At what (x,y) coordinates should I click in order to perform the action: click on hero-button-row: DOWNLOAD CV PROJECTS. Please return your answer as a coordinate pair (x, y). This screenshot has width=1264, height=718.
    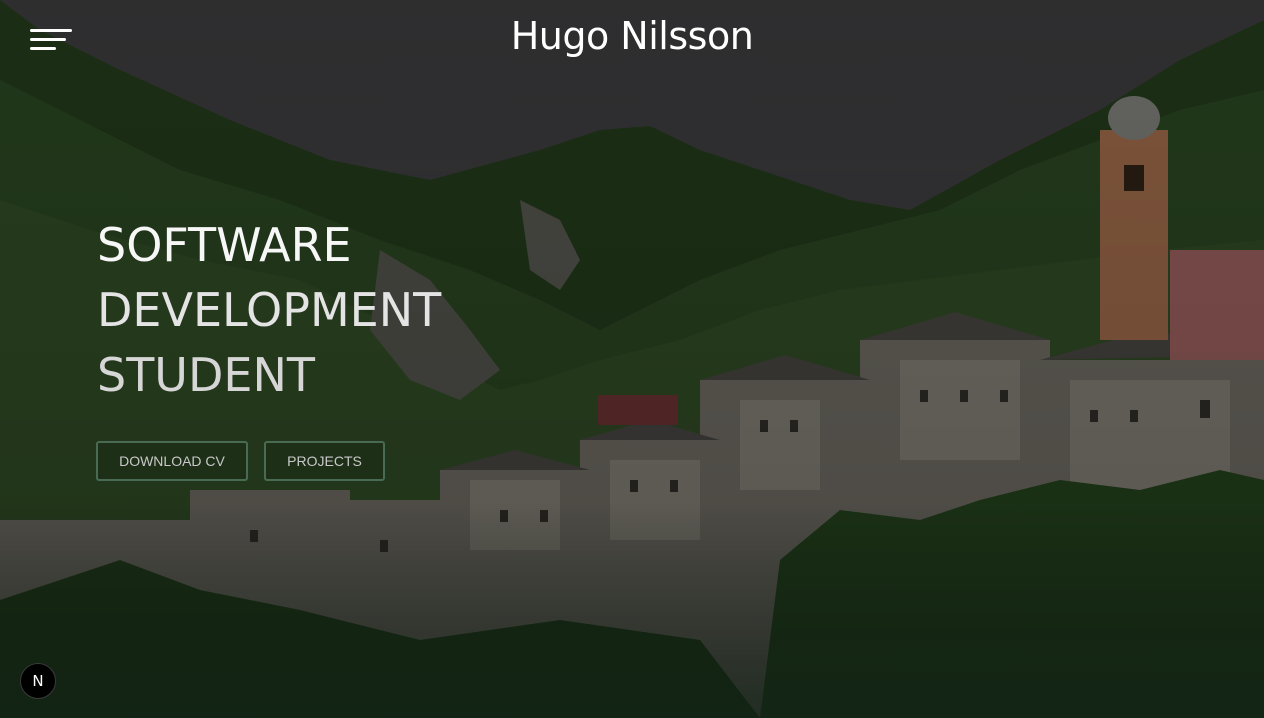
    Looking at the image, I should click on (240, 461).